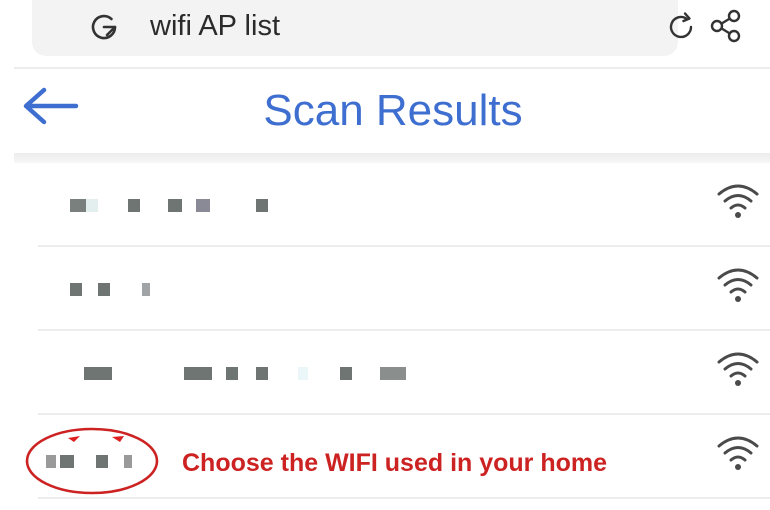 The width and height of the screenshot is (770, 510). Describe the element at coordinates (92, 461) in the screenshot. I see `highlight-circle` at that location.